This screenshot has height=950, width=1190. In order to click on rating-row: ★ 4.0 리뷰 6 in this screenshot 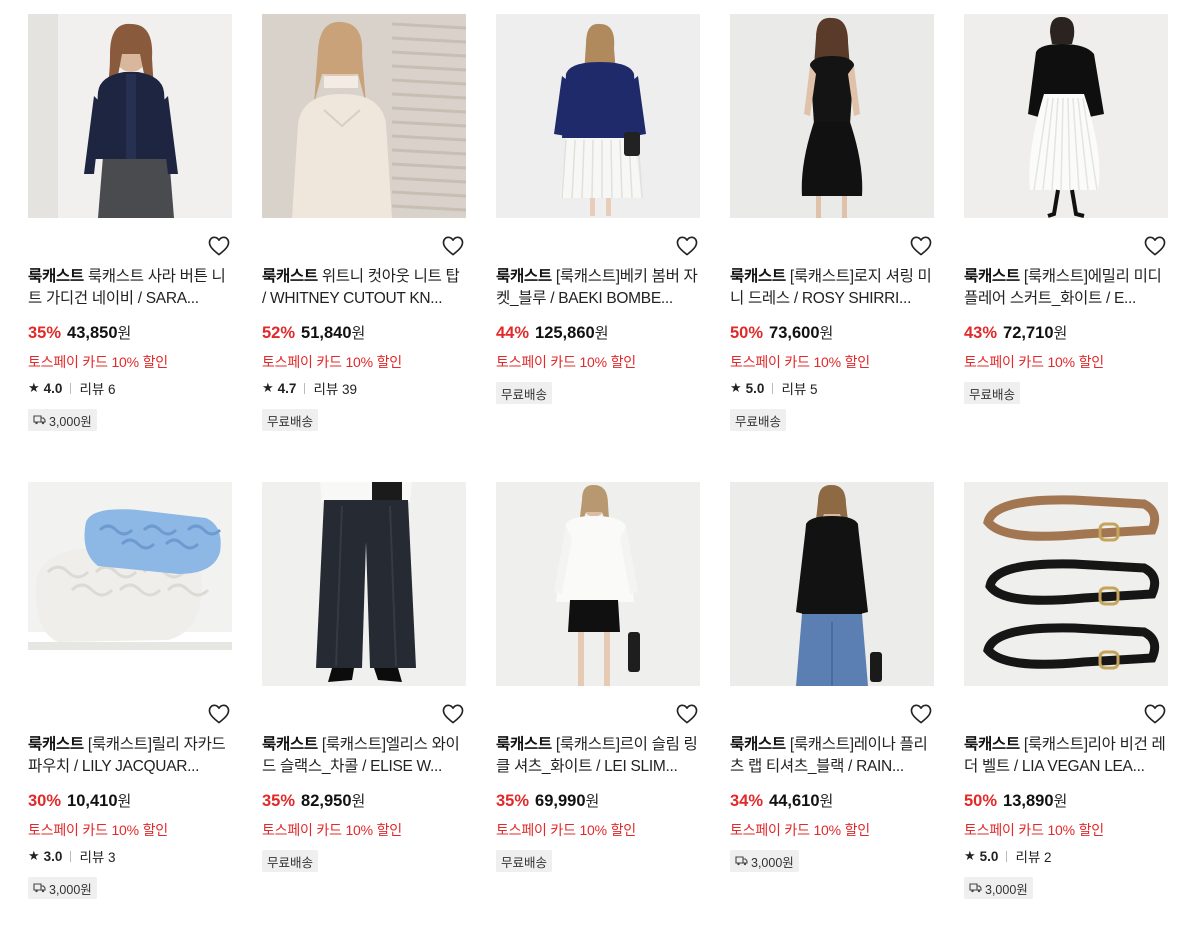, I will do `click(72, 388)`.